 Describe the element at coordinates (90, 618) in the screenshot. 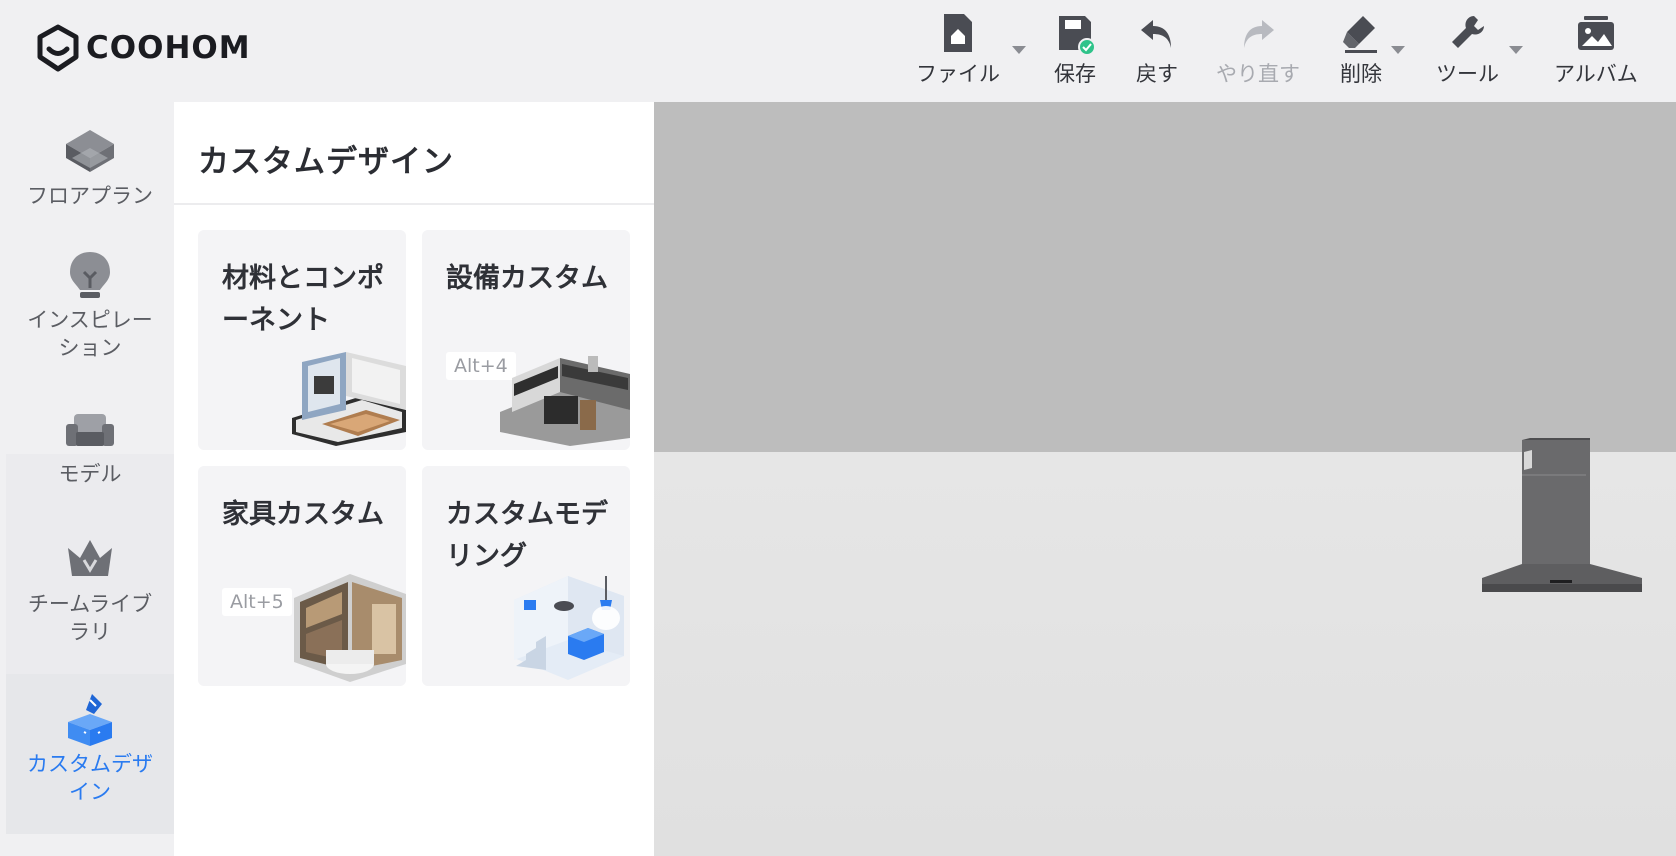

I see `nav-label-team-library: チームライブラリ` at that location.